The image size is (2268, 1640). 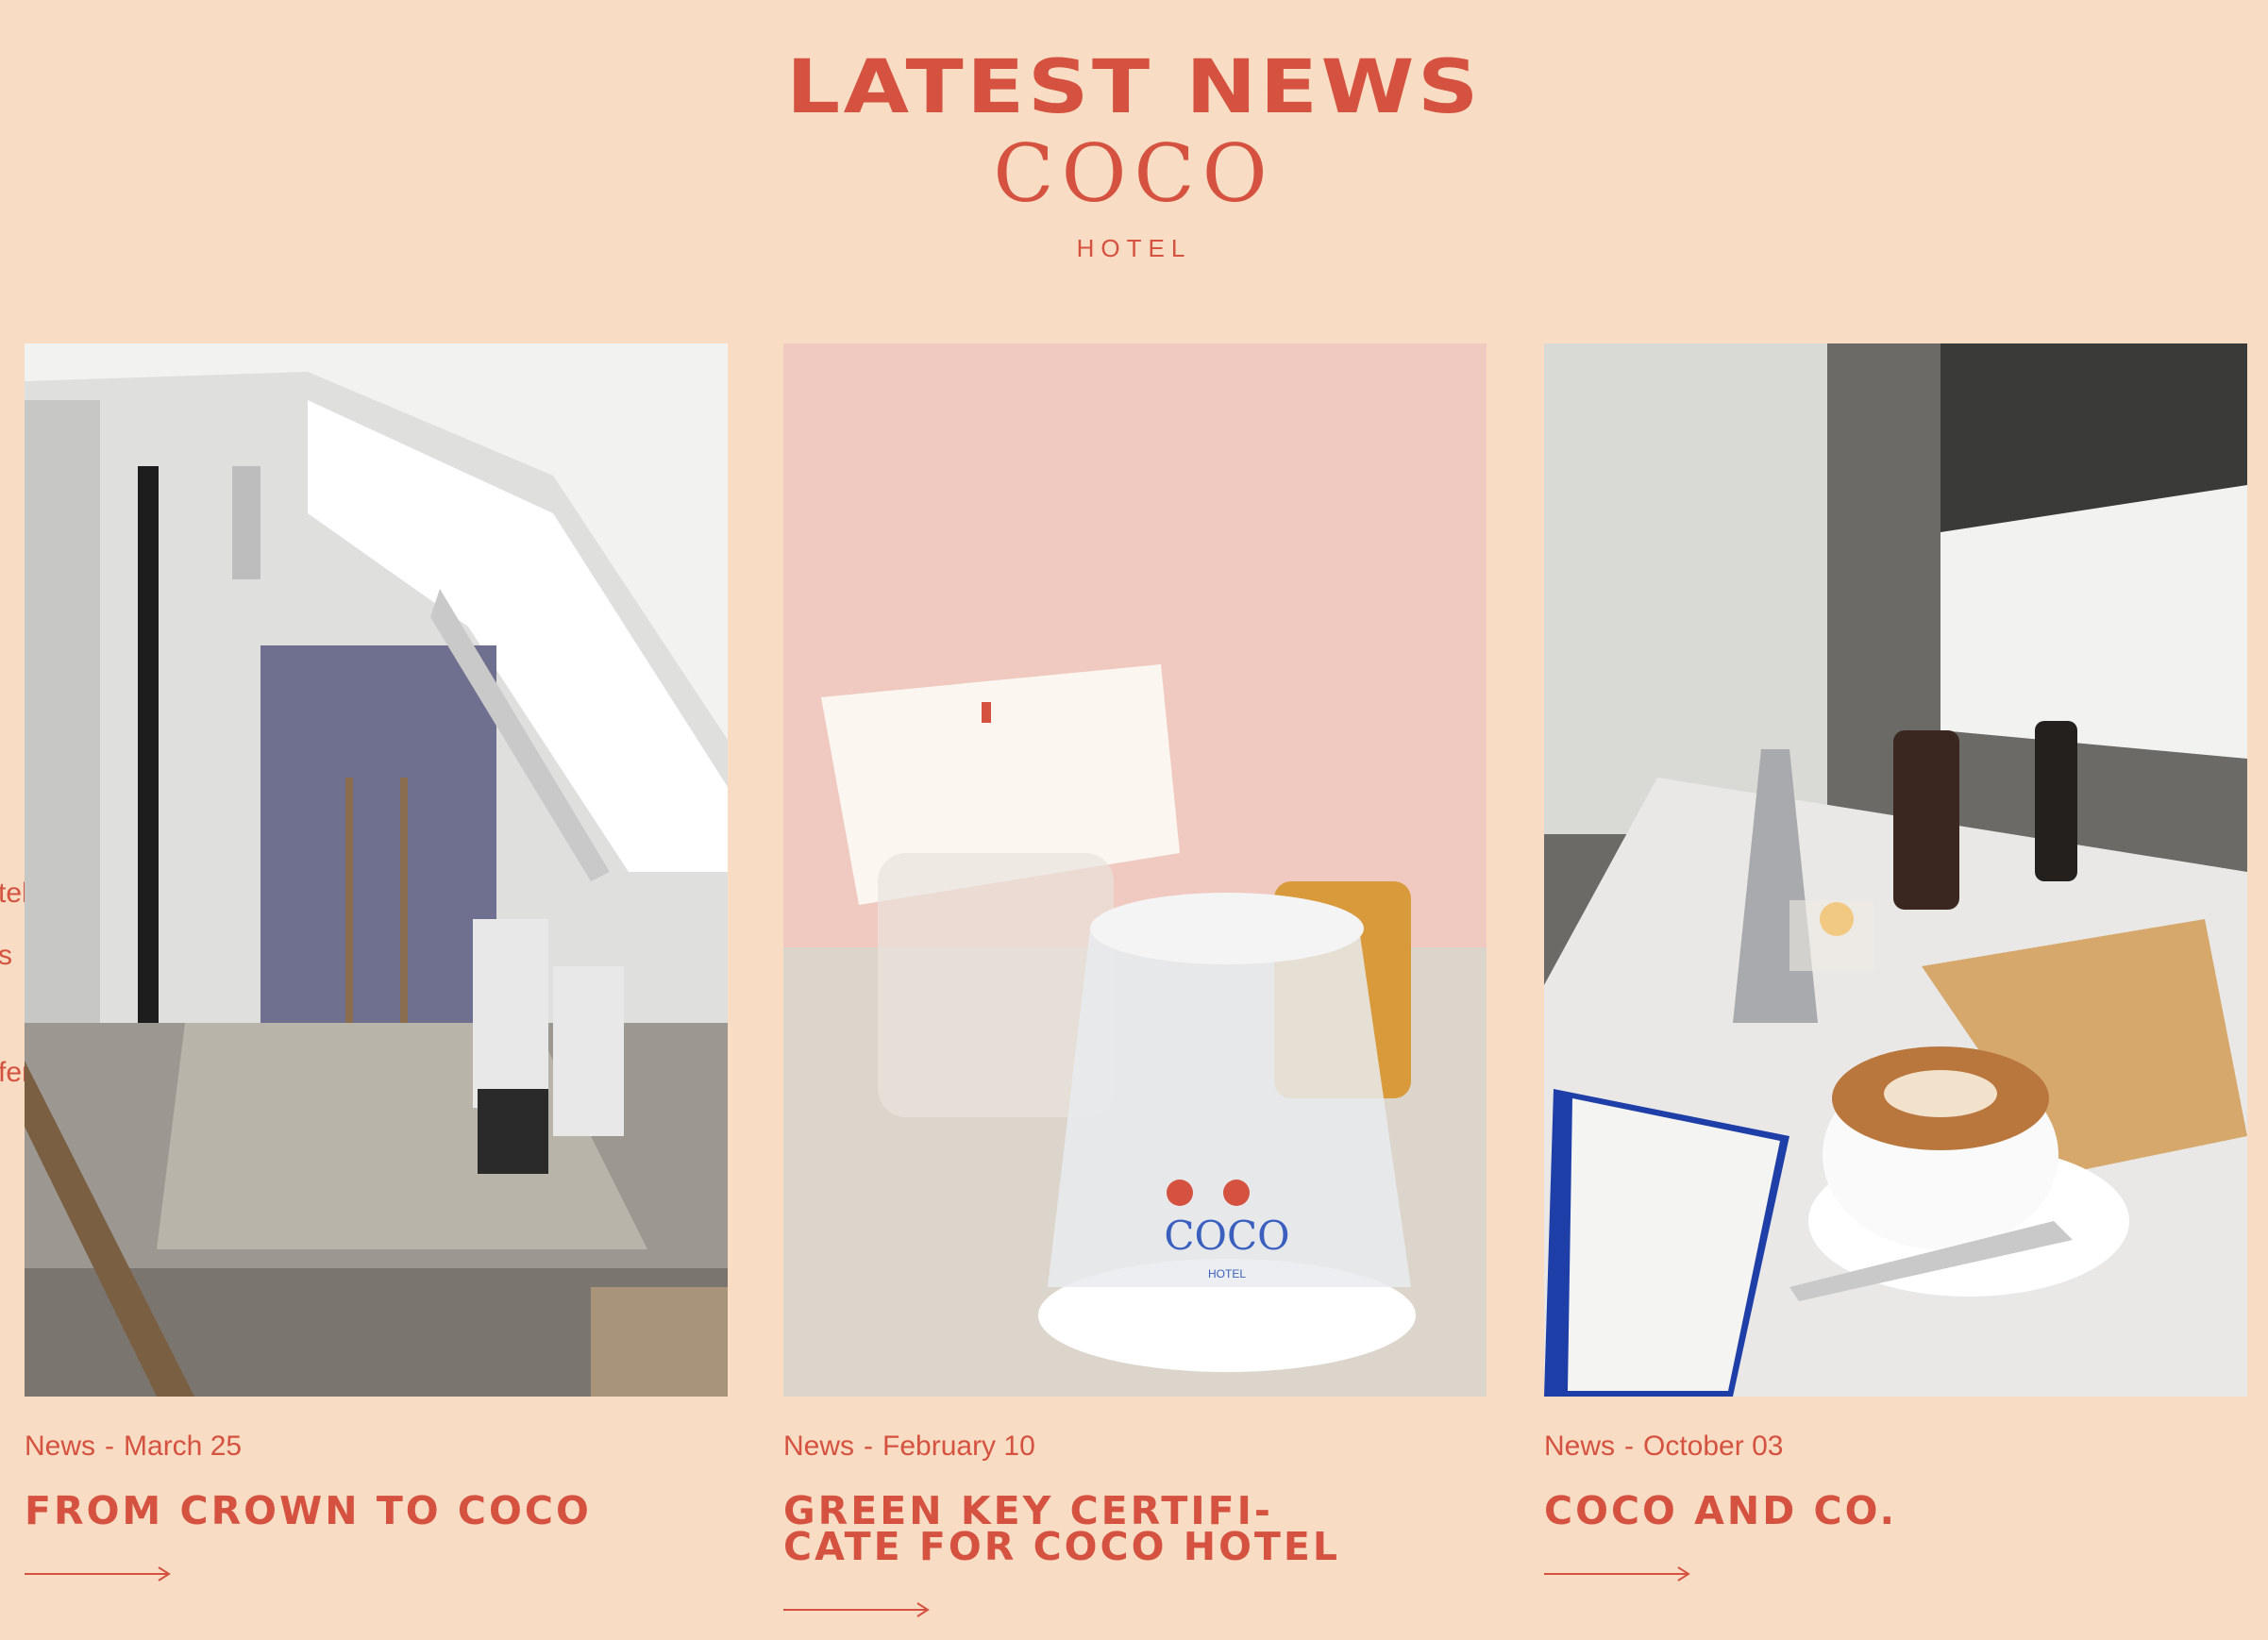 What do you see at coordinates (1134, 249) in the screenshot?
I see `coco-logo-subtitle: HOTEL` at bounding box center [1134, 249].